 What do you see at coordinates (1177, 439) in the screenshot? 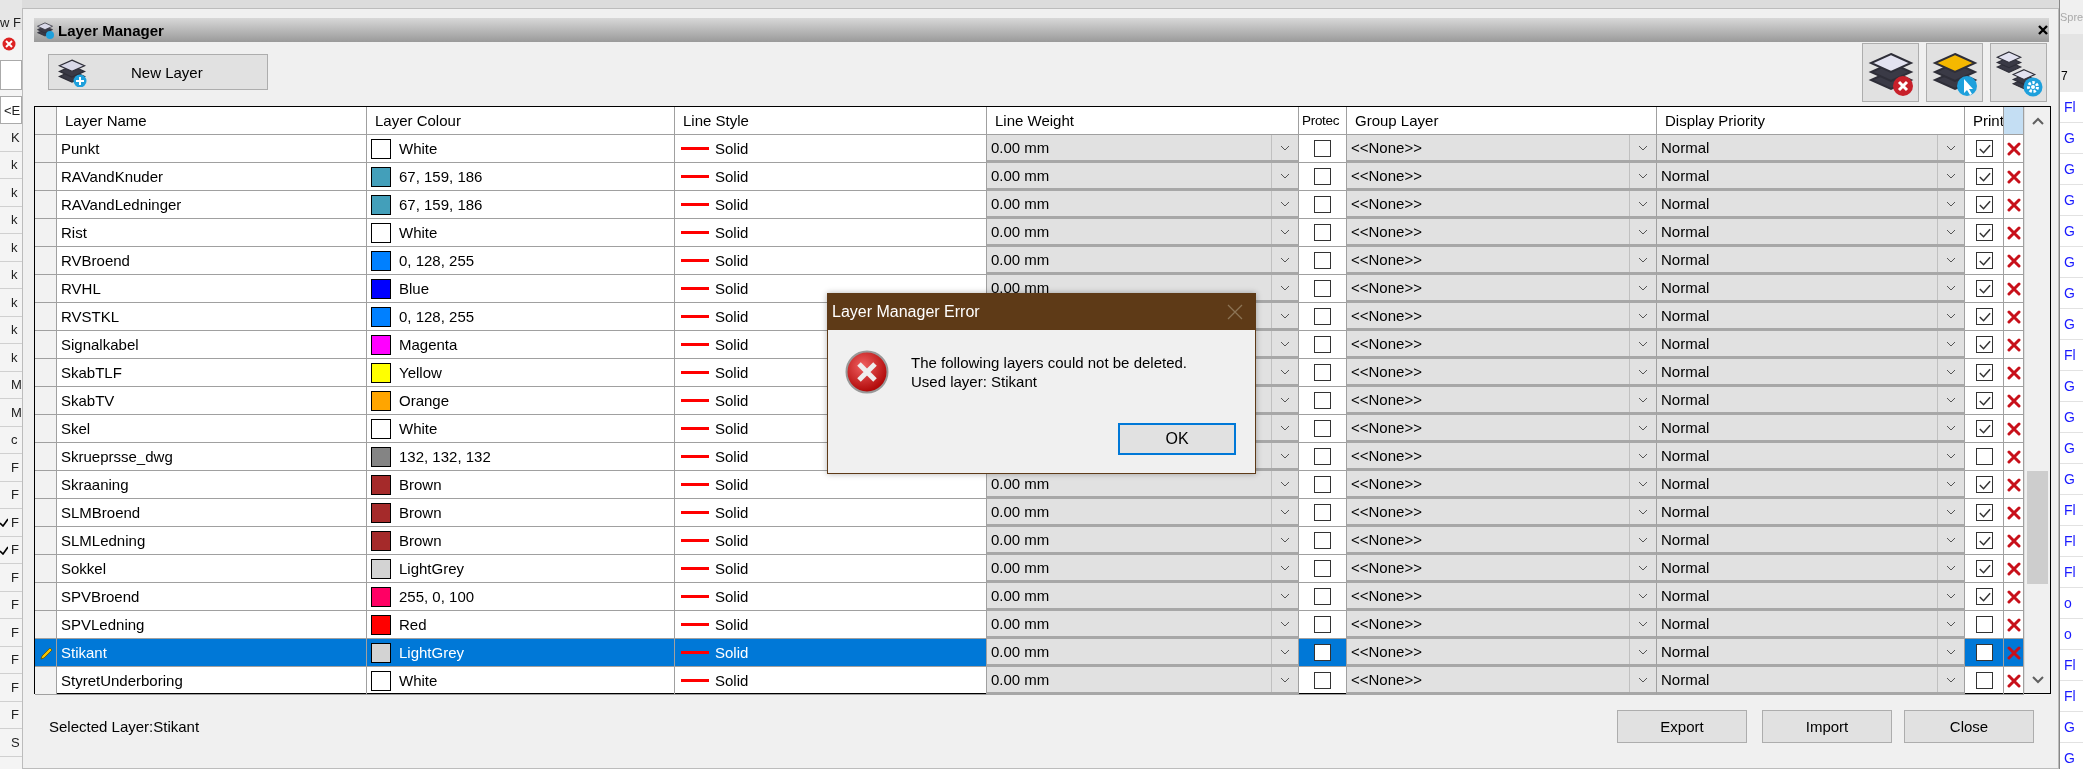
I see `ok-button: OK` at bounding box center [1177, 439].